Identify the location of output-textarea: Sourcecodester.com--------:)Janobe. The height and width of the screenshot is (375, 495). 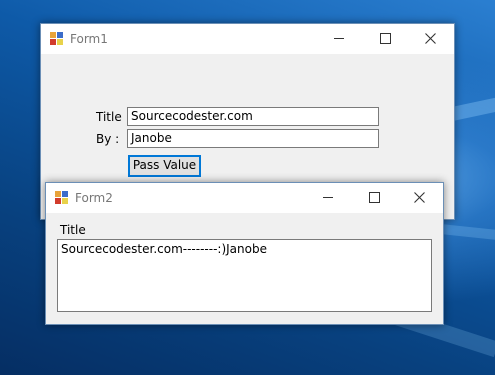
(244, 275).